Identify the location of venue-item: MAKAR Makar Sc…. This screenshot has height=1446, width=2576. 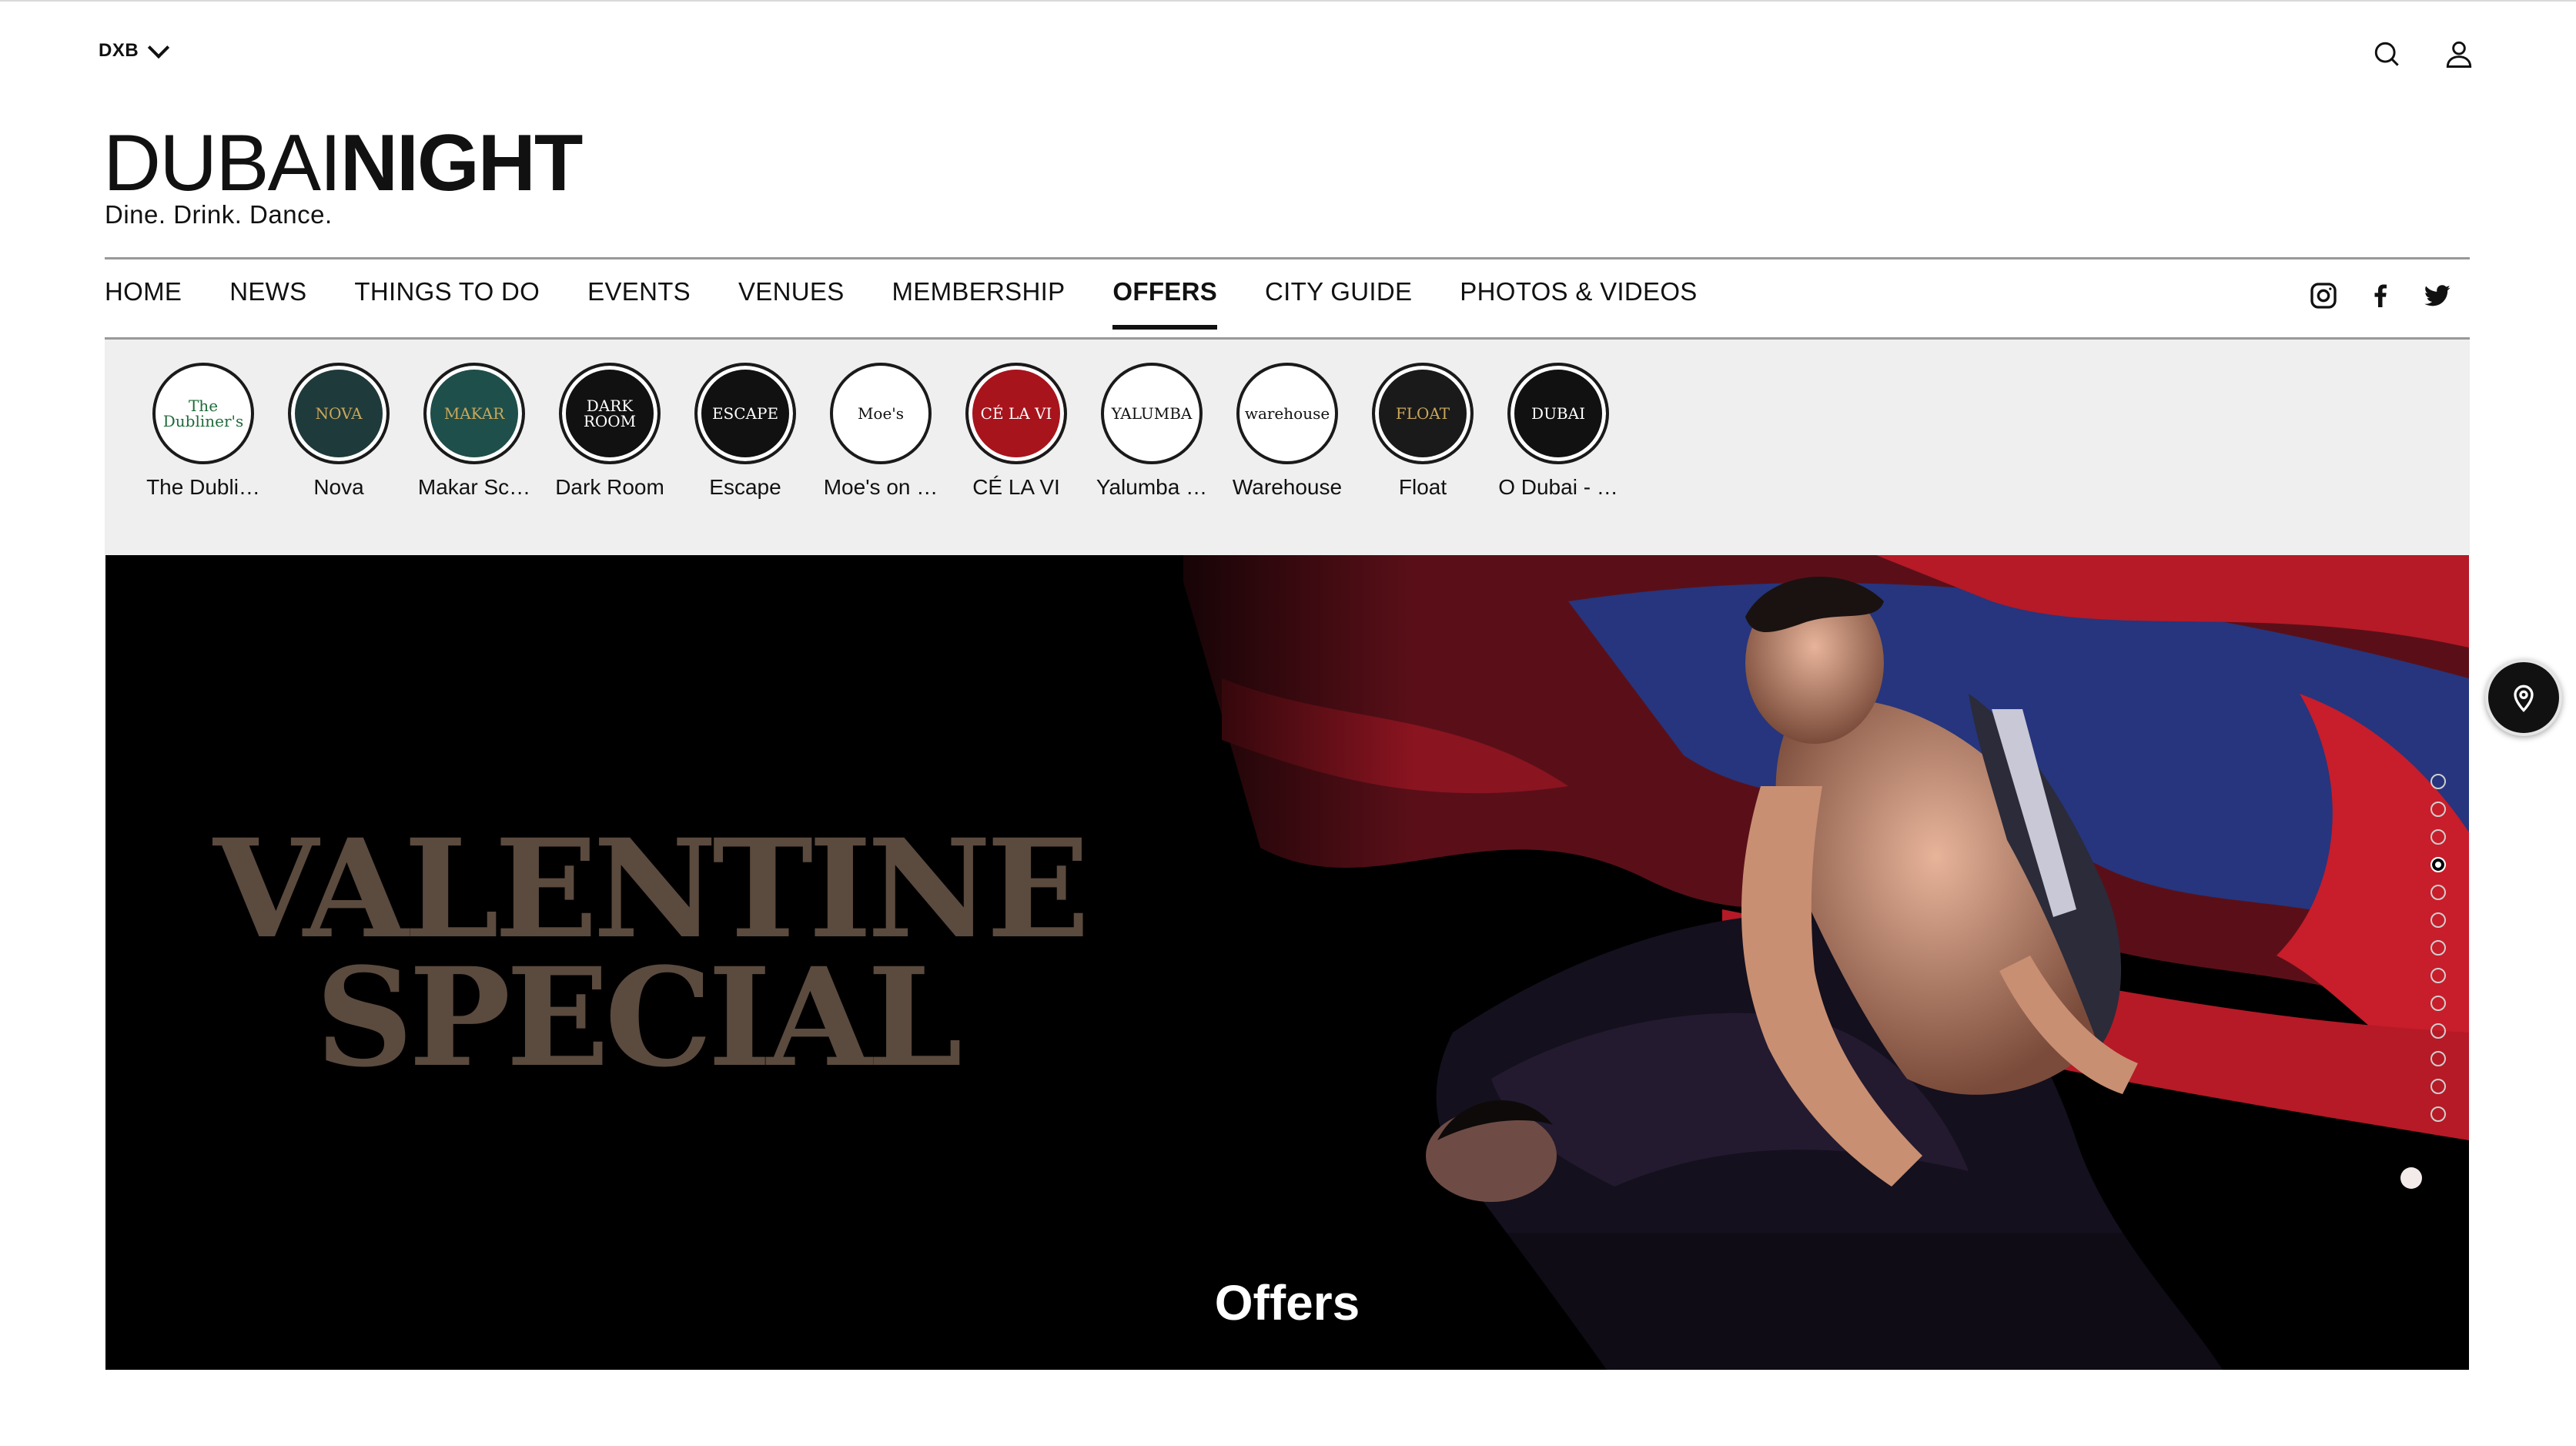
(475, 431).